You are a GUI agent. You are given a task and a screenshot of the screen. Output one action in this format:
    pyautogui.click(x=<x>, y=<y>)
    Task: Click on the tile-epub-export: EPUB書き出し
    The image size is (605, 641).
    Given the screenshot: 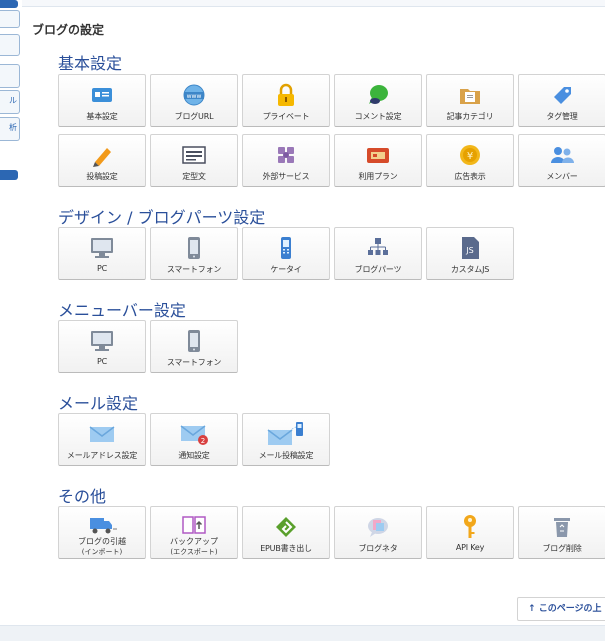 What is the action you would take?
    pyautogui.click(x=286, y=532)
    